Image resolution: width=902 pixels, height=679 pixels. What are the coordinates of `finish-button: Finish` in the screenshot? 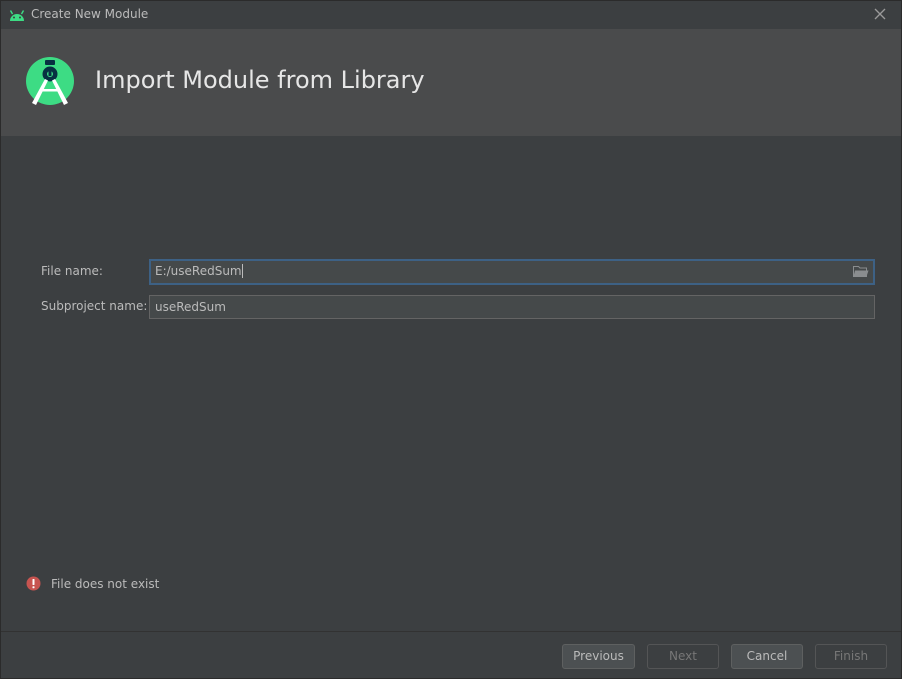 It's located at (851, 656).